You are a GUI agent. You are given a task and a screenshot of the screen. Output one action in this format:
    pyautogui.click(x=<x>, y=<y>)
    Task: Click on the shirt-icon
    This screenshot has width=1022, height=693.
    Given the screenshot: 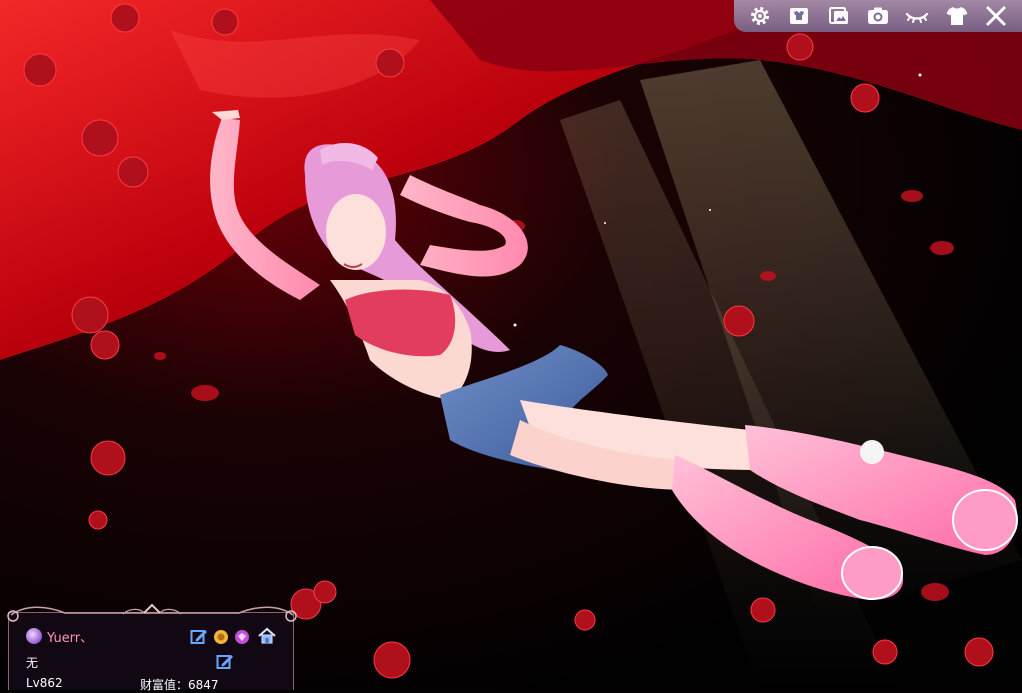 What is the action you would take?
    pyautogui.click(x=957, y=16)
    